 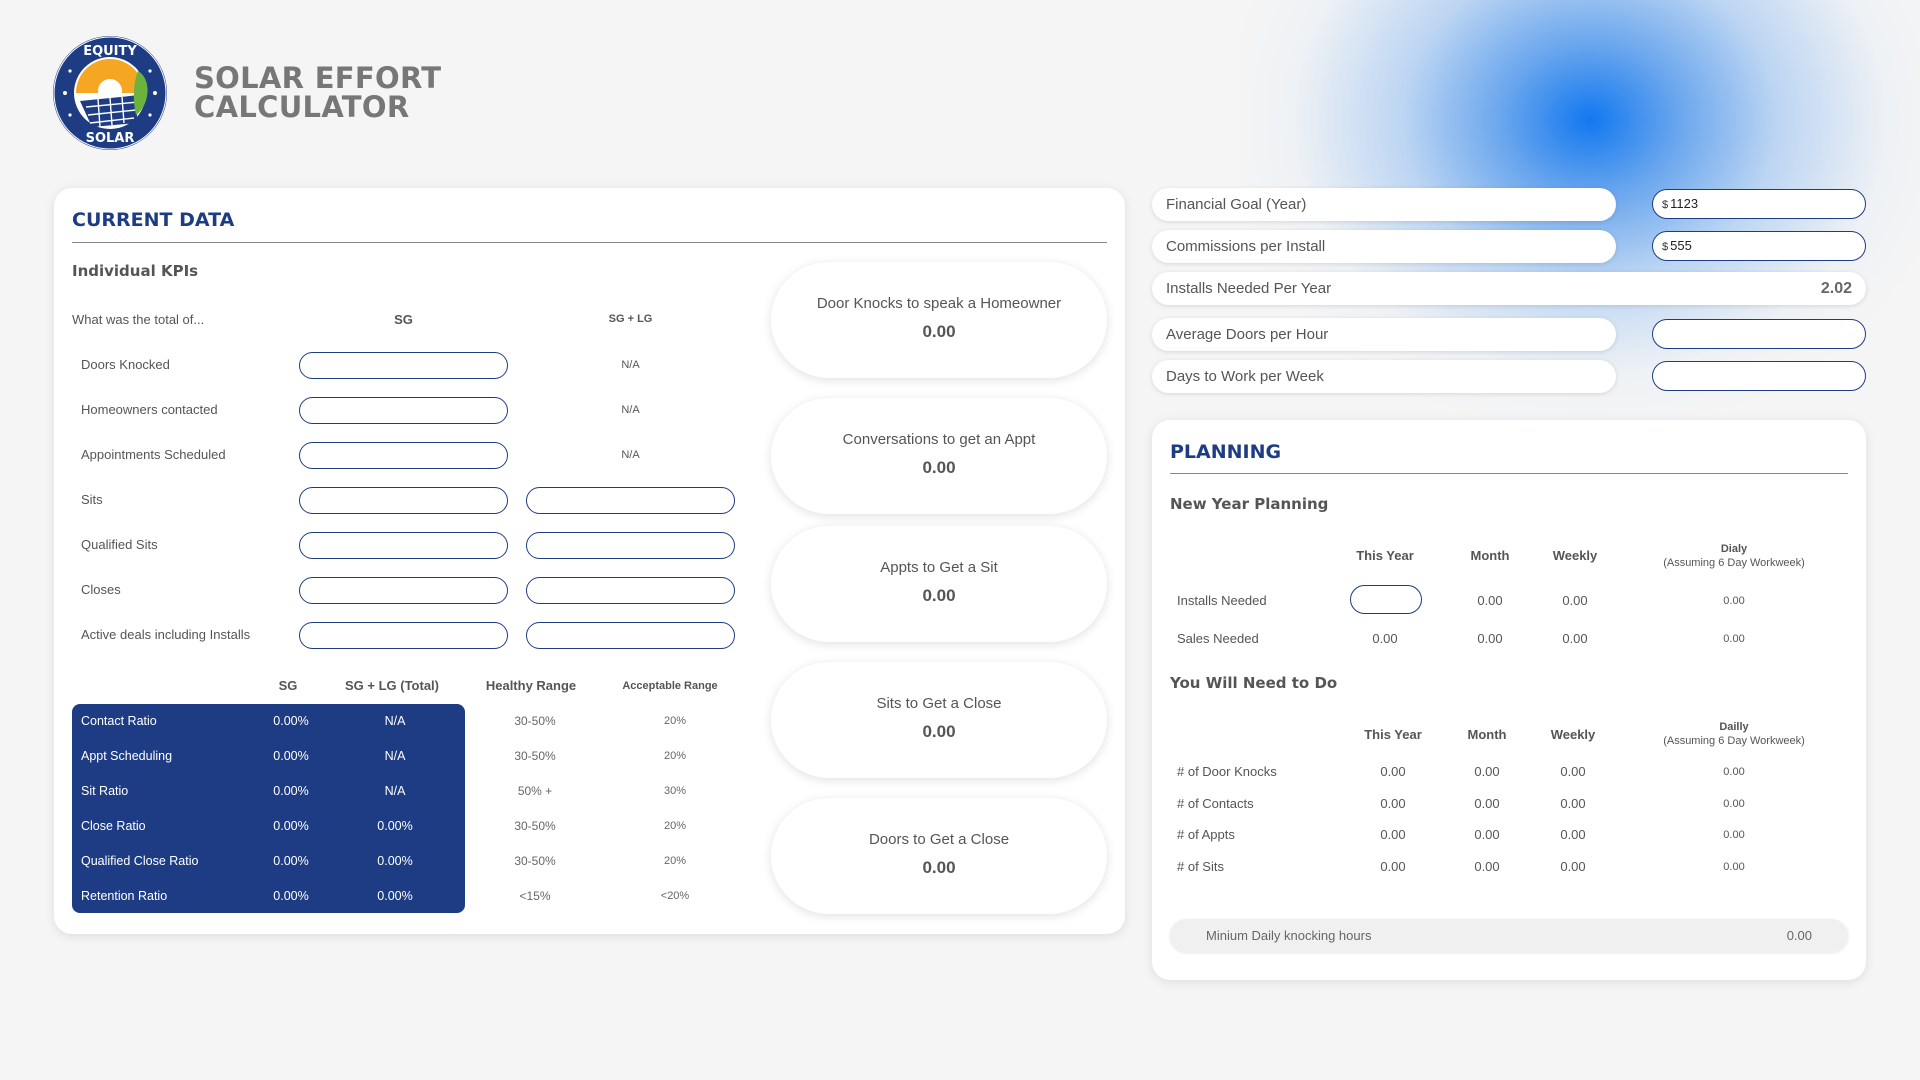 I want to click on ratio-label: Sit Ratio, so click(x=105, y=791).